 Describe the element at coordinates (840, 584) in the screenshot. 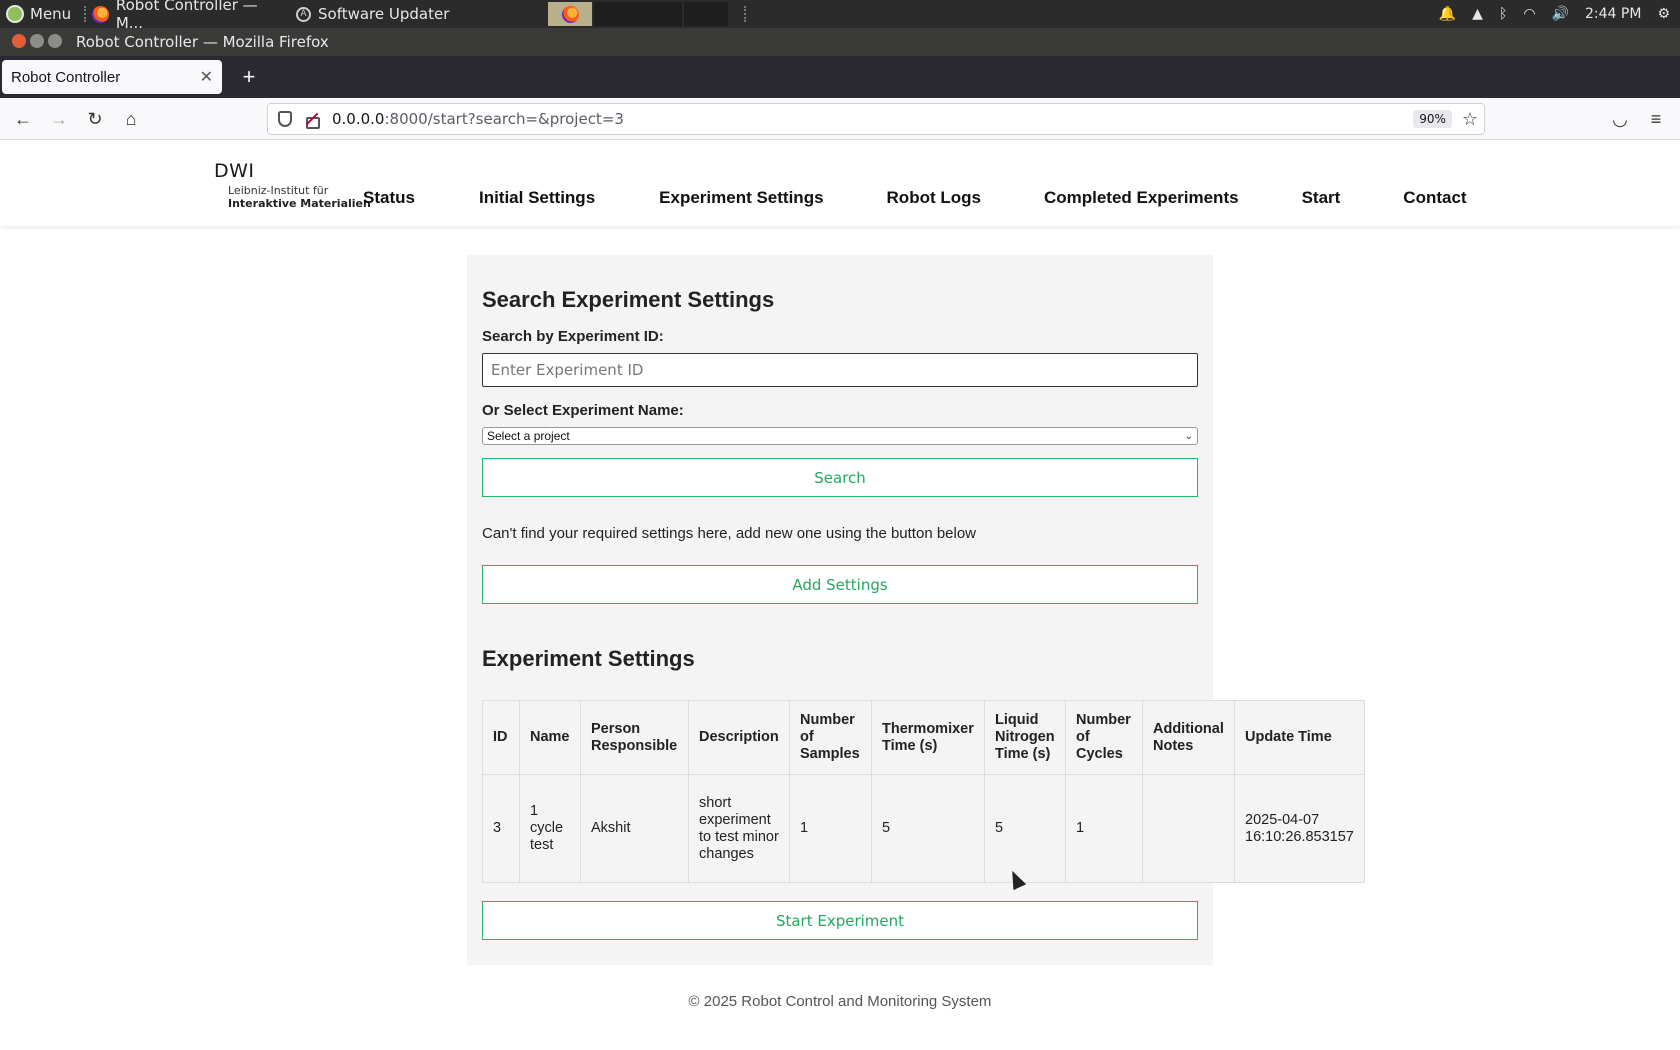

I see `add-settings-button: Add Settings` at that location.